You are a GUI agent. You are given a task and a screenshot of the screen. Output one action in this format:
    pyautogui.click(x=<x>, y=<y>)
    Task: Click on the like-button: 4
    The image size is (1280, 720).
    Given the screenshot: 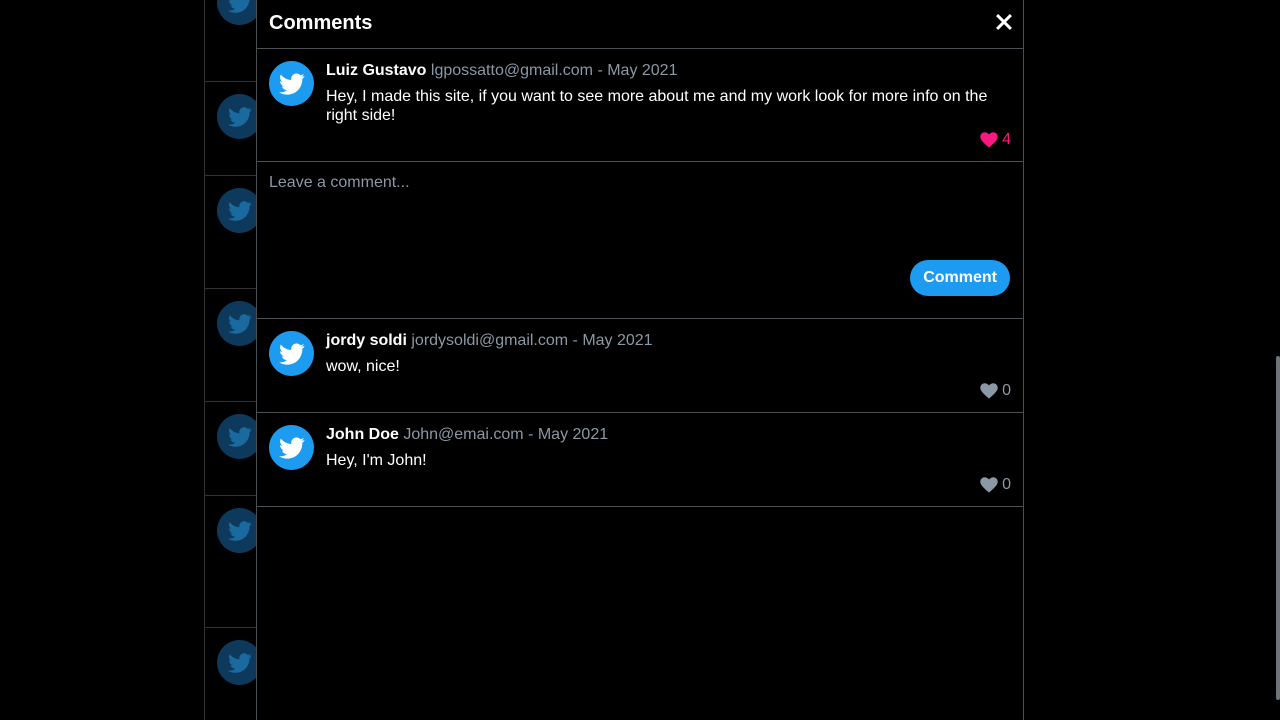 What is the action you would take?
    pyautogui.click(x=995, y=140)
    